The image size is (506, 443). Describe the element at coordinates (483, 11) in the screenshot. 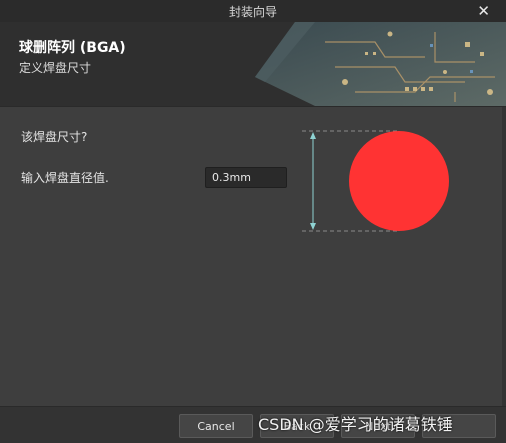

I see `close-icon: ✕` at that location.